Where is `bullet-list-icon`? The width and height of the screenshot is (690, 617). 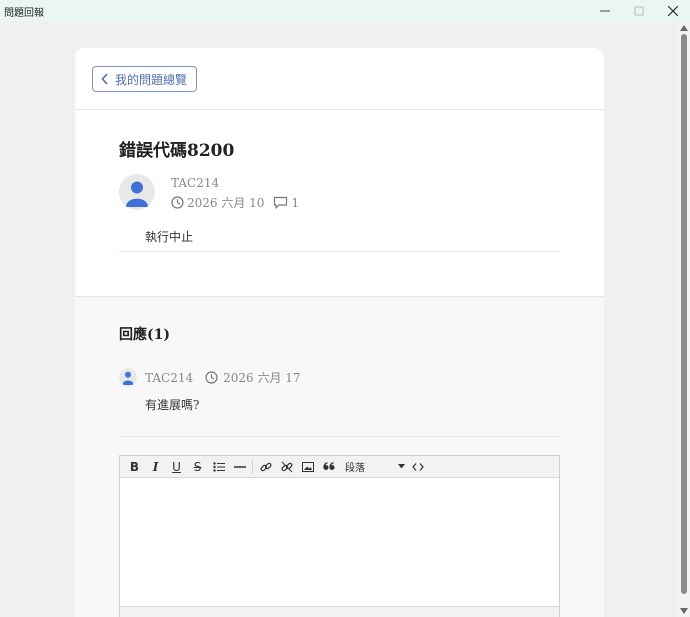
bullet-list-icon is located at coordinates (218, 466).